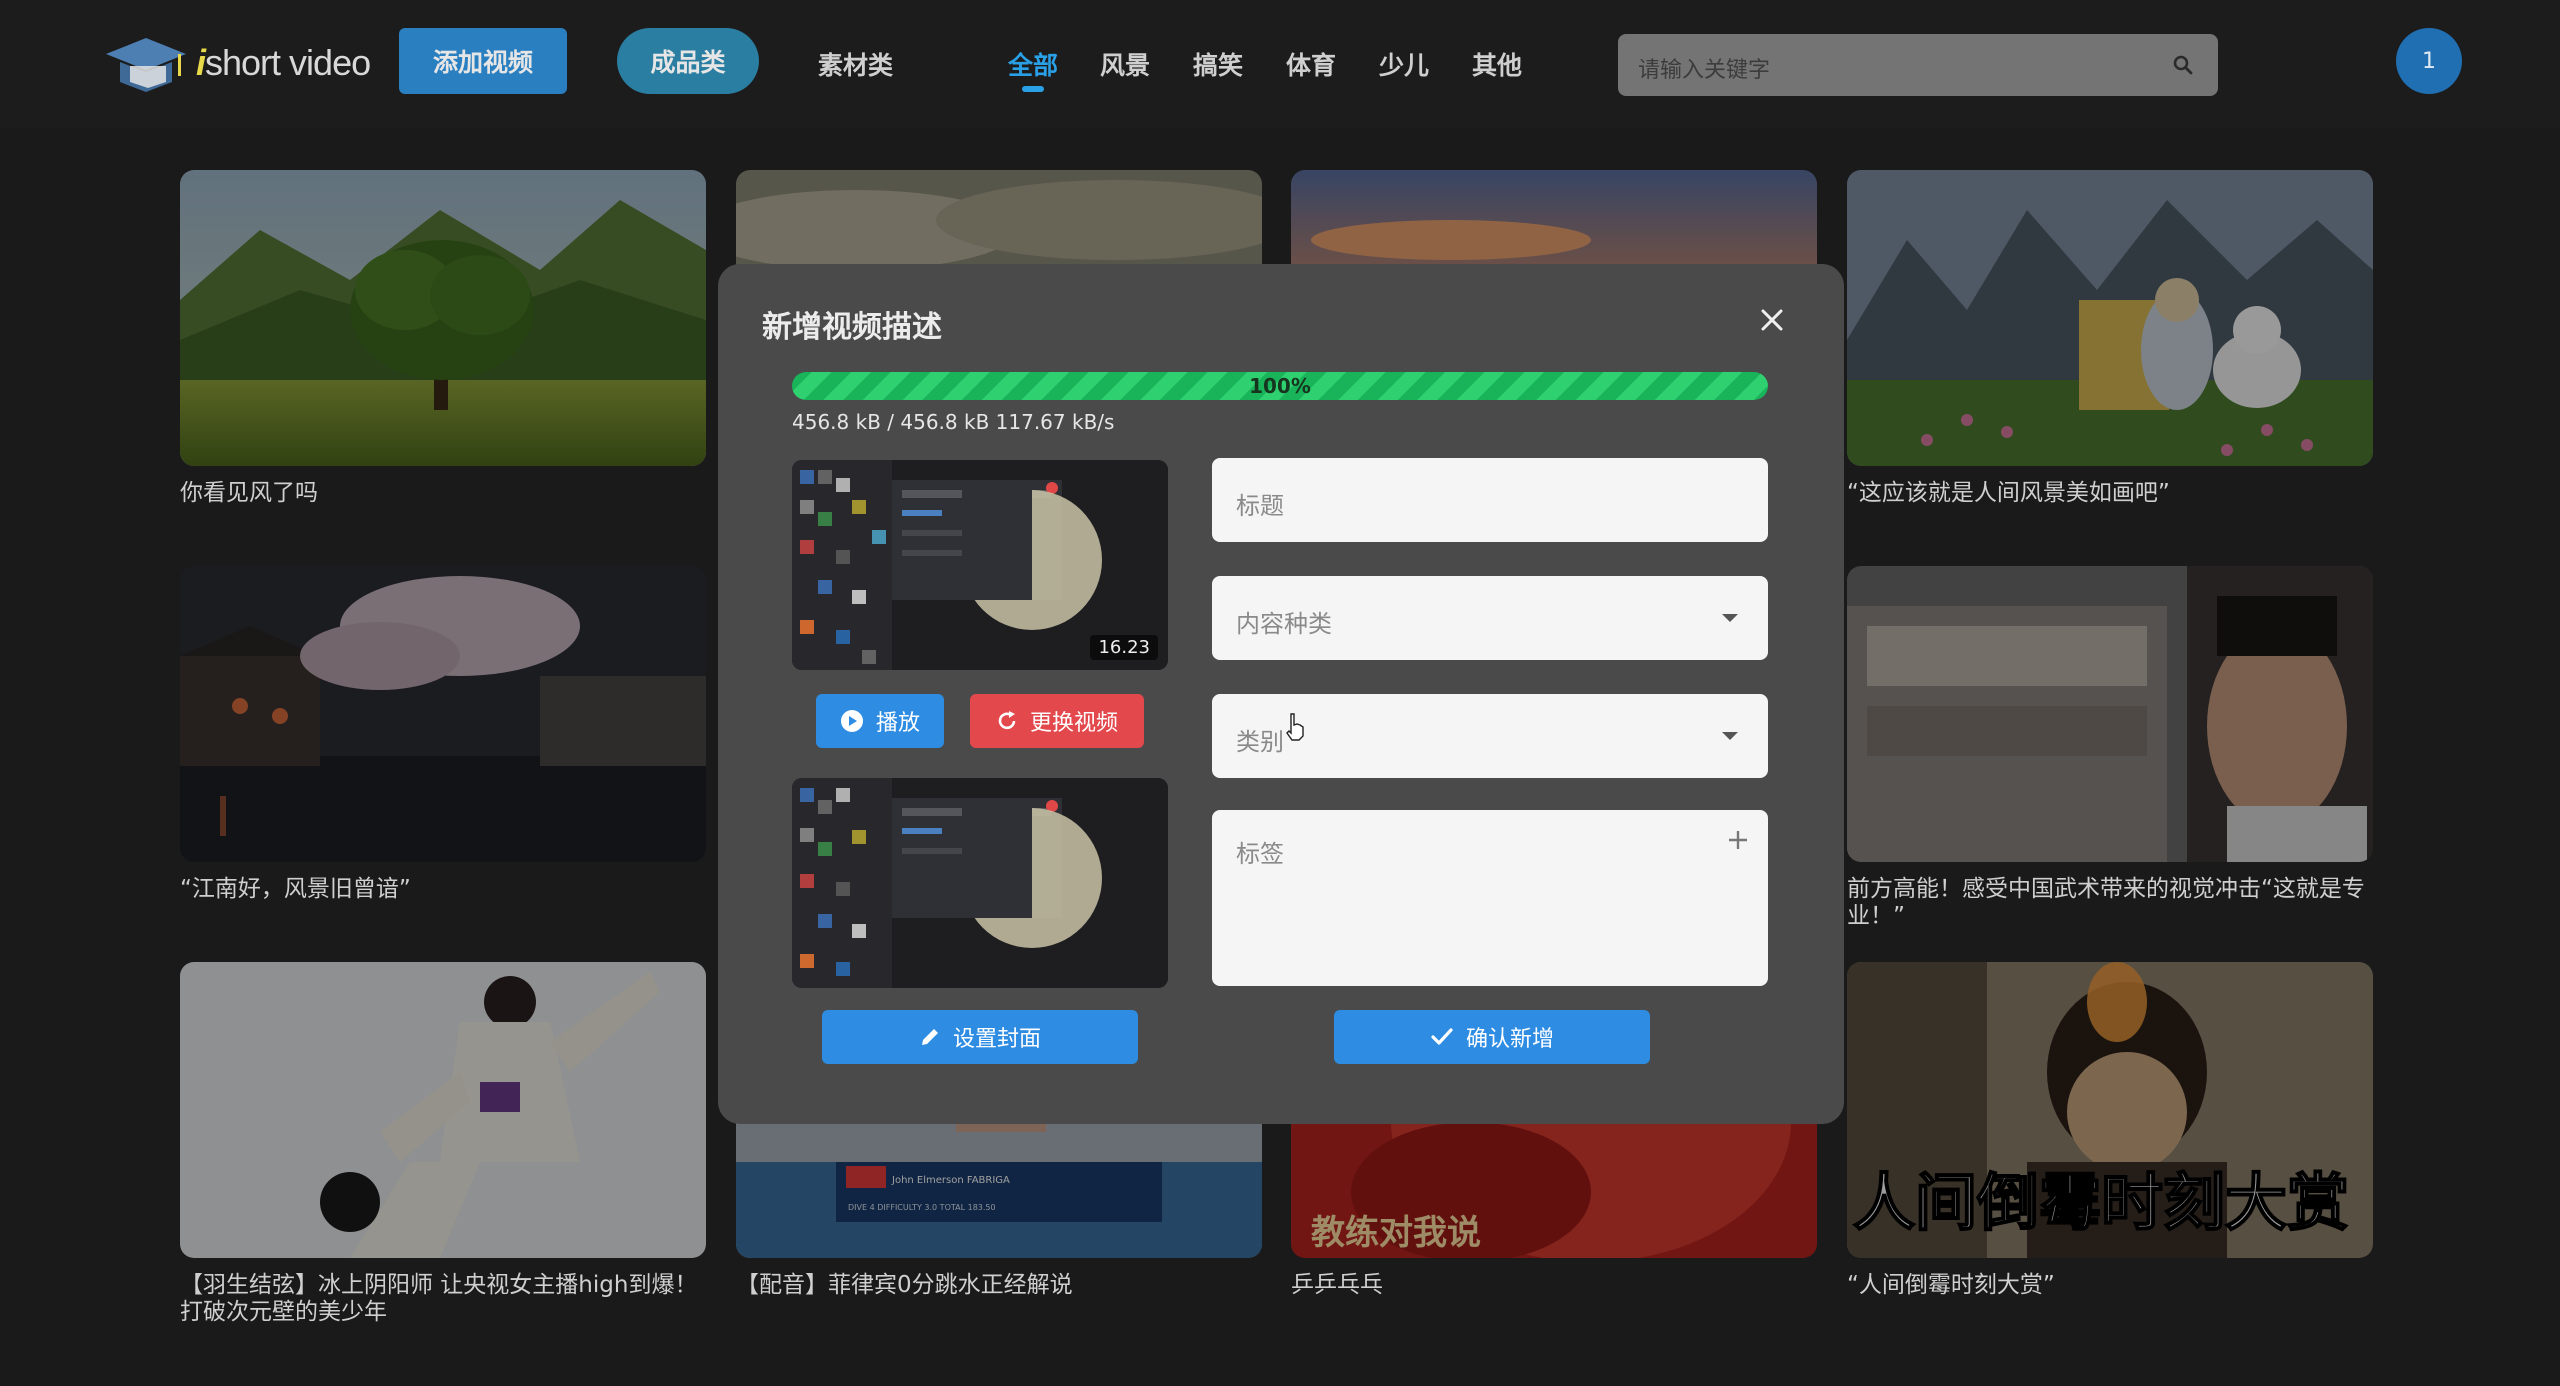  Describe the element at coordinates (897, 723) in the screenshot. I see `play-button-label: 播放` at that location.